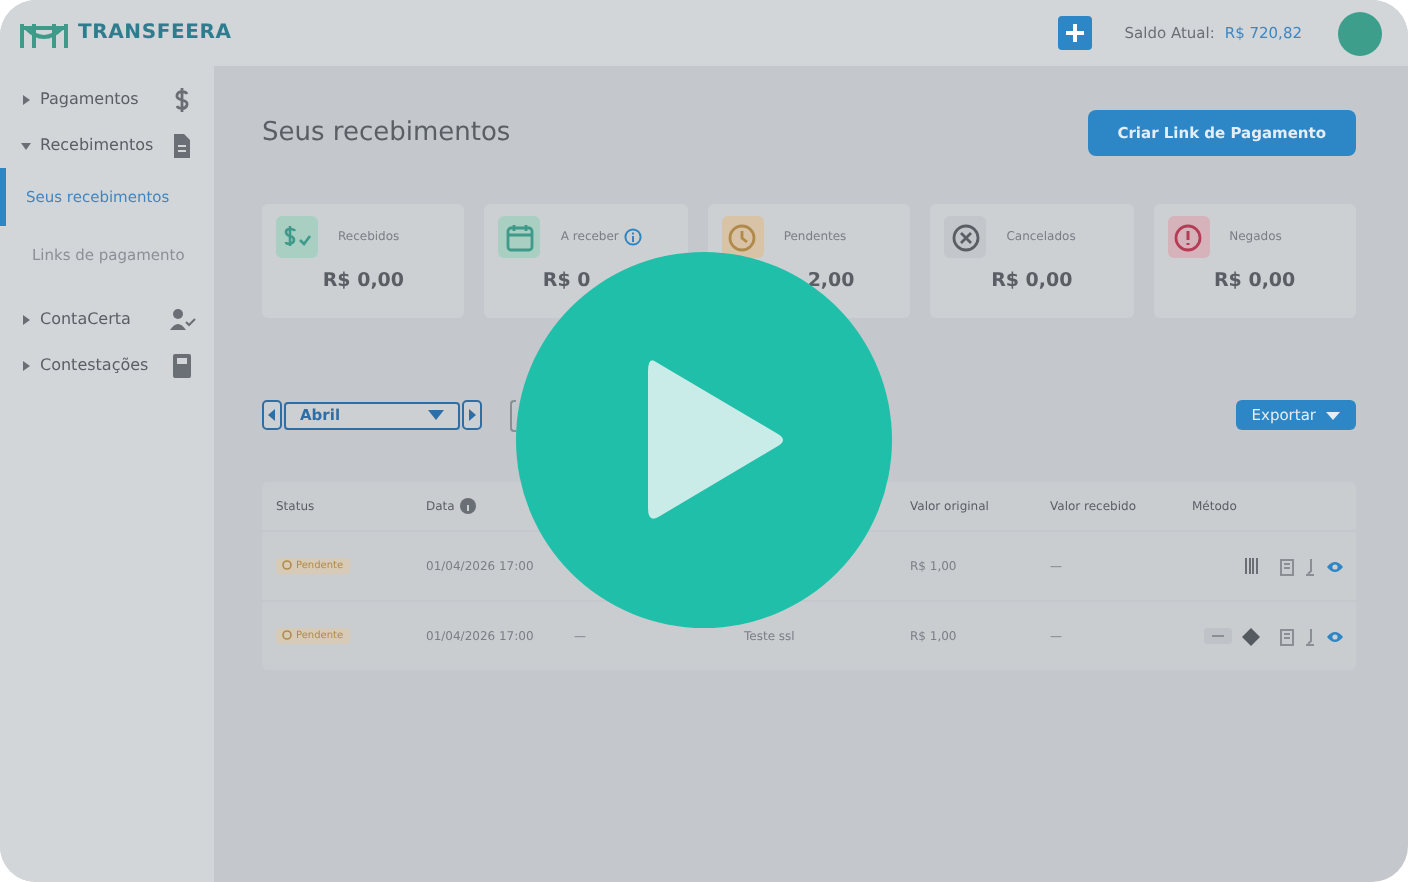 This screenshot has height=882, width=1408. Describe the element at coordinates (831, 281) in the screenshot. I see `stat-value: 2,00` at that location.